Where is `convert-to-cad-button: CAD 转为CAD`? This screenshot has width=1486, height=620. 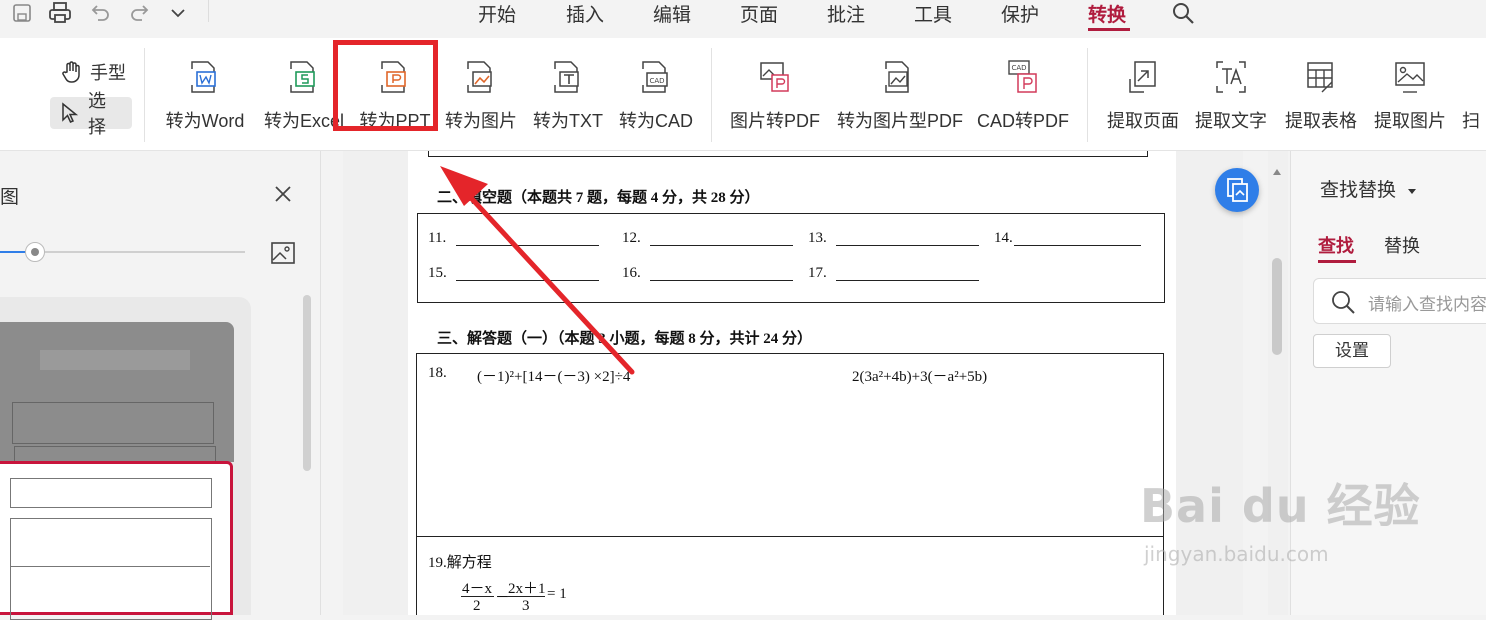 convert-to-cad-button: CAD 转为CAD is located at coordinates (656, 90).